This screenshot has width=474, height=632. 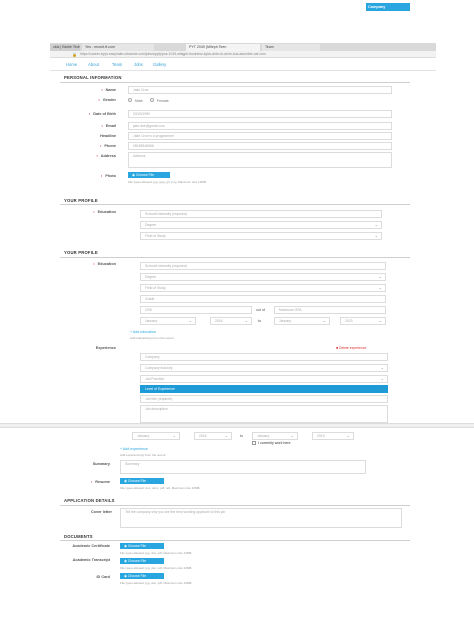 I want to click on level-of-experience-select: Level of Experience, so click(x=264, y=389).